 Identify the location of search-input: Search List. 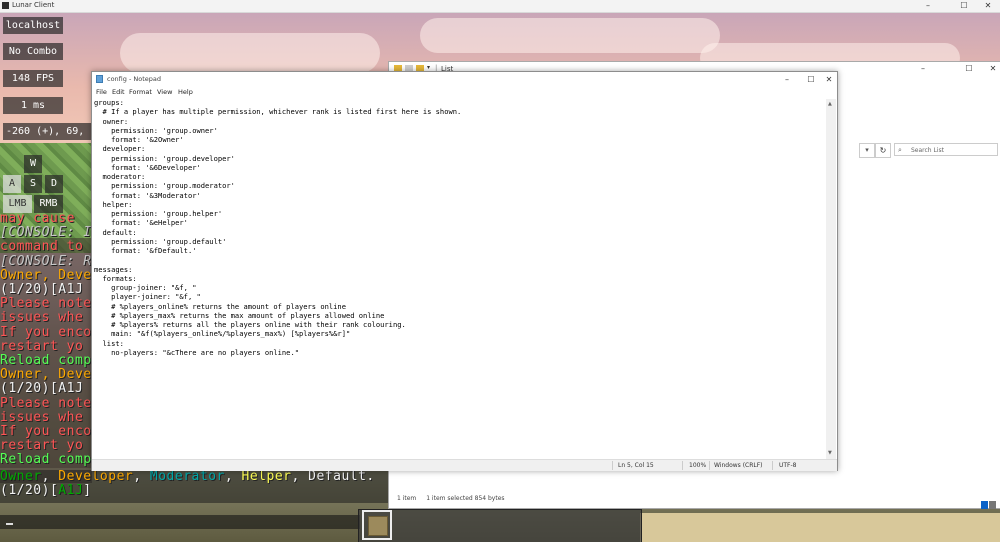
(946, 149).